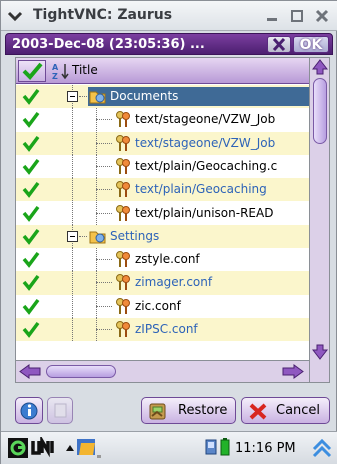 This screenshot has width=337, height=464. What do you see at coordinates (297, 16) in the screenshot?
I see `maximize-icon` at bounding box center [297, 16].